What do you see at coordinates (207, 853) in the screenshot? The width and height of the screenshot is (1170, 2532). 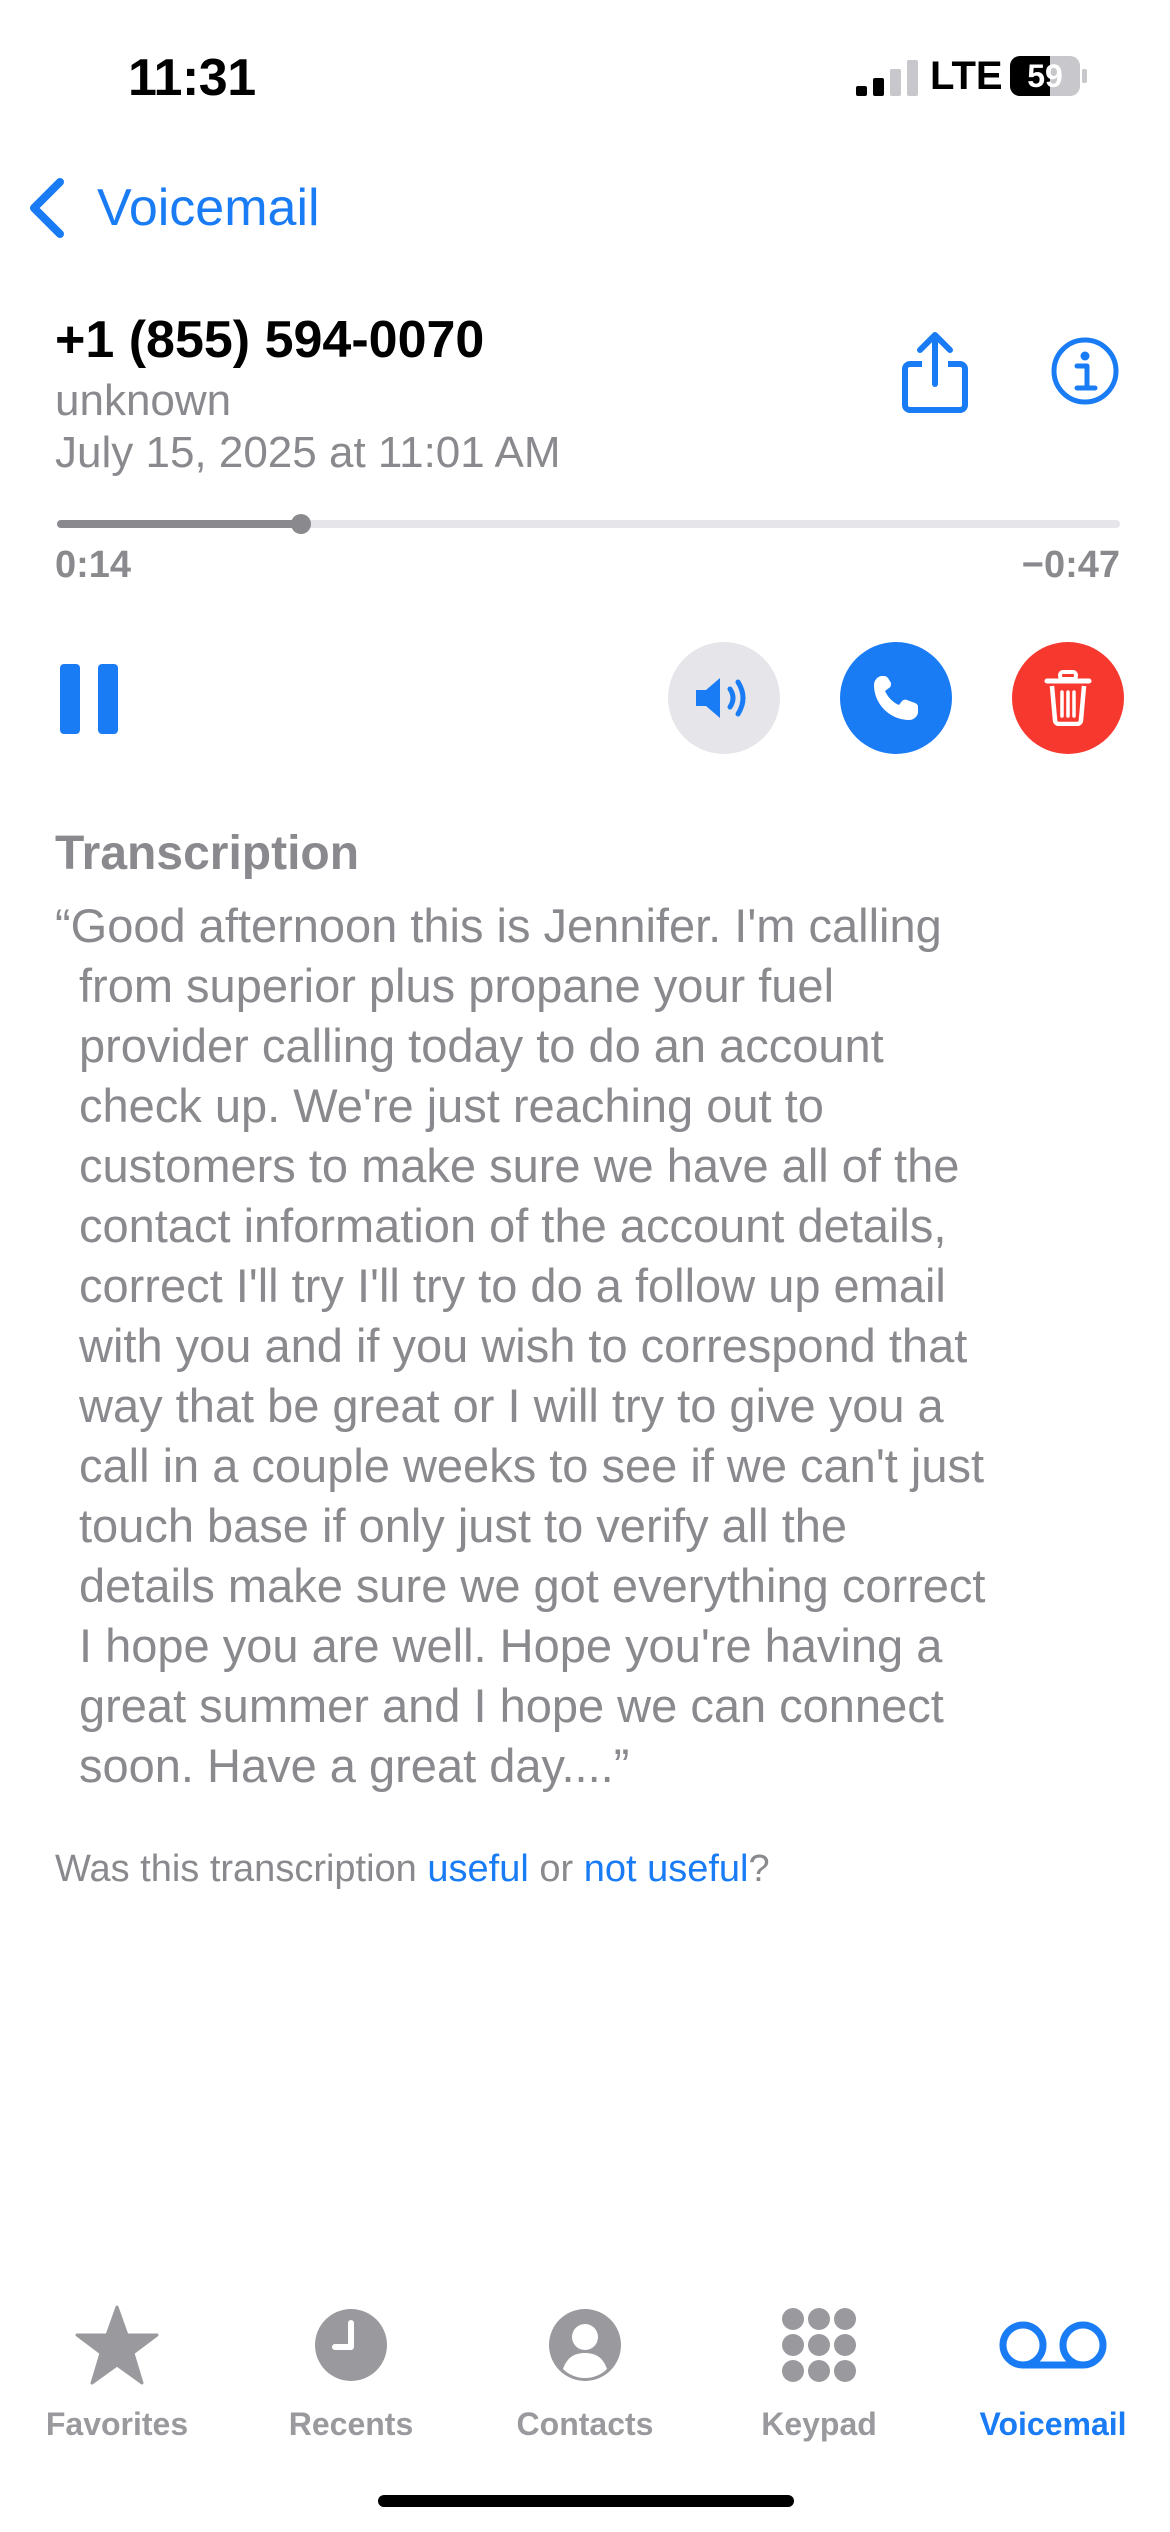 I see `transcription-heading: Transcription` at bounding box center [207, 853].